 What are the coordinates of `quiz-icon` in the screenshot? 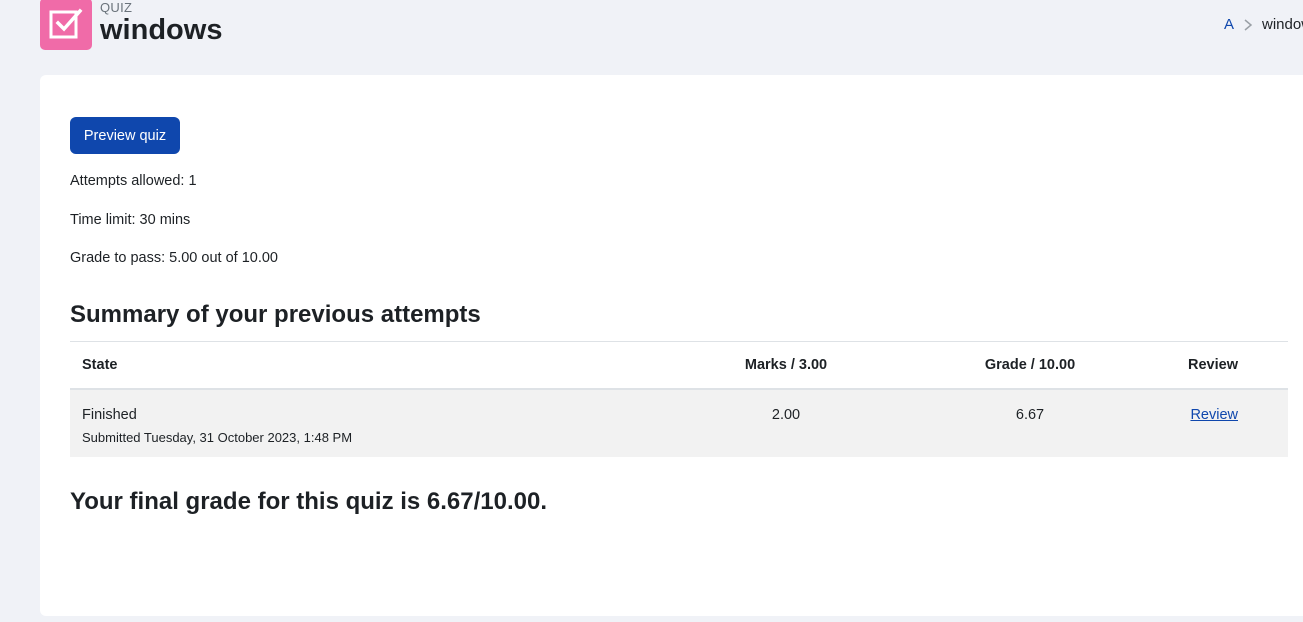 It's located at (66, 25).